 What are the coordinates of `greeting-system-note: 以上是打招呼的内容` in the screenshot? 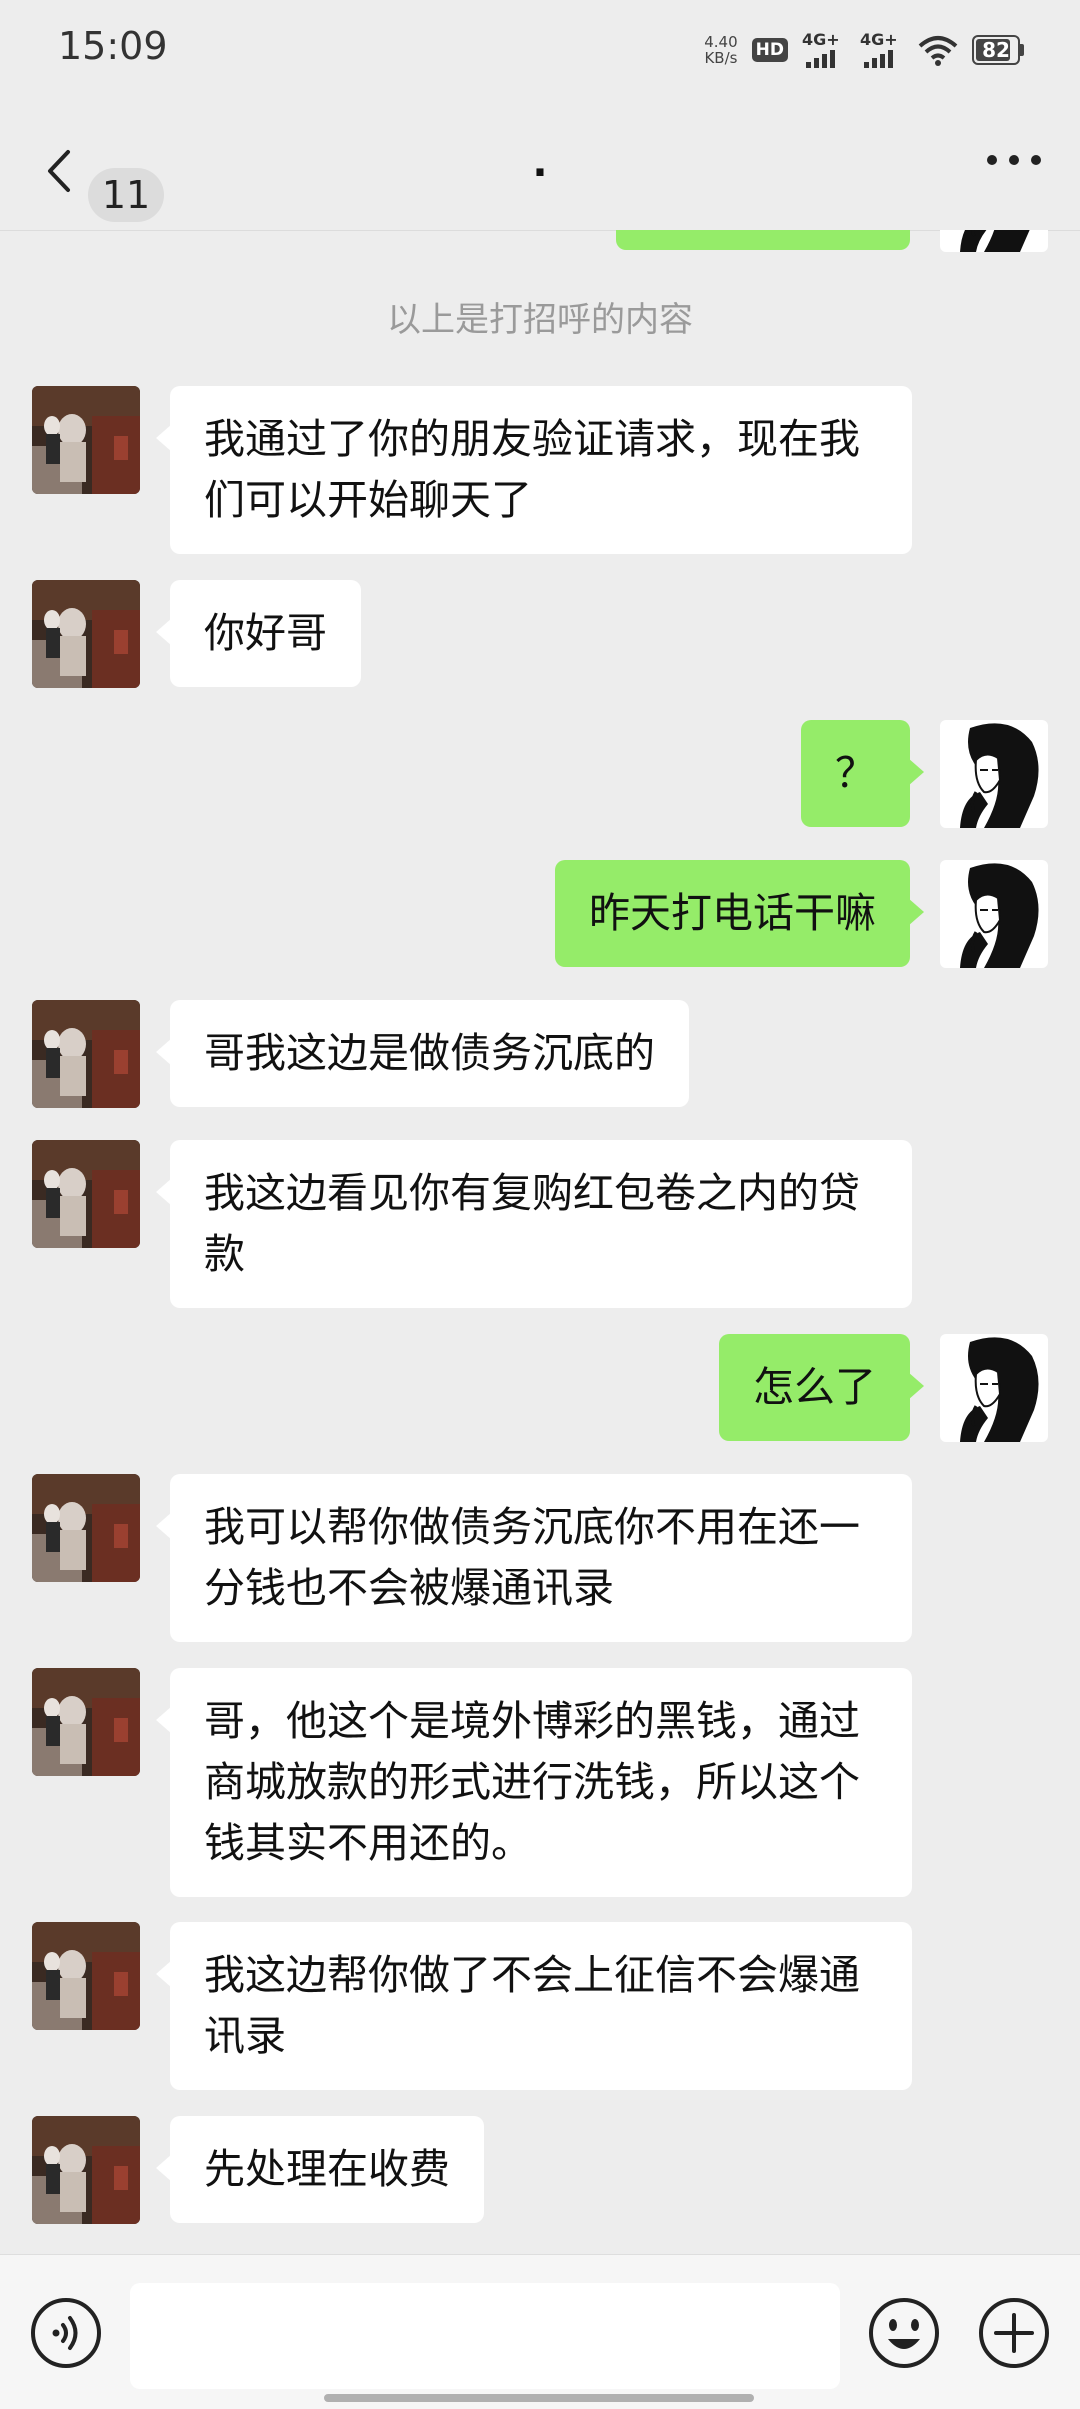 It's located at (540, 320).